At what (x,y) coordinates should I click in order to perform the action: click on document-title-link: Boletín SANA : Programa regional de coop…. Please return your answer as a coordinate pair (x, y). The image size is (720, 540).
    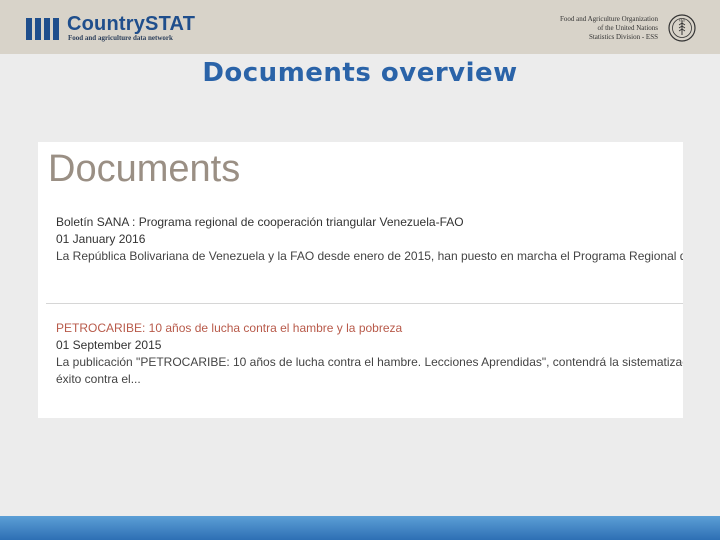
    Looking at the image, I should click on (369, 222).